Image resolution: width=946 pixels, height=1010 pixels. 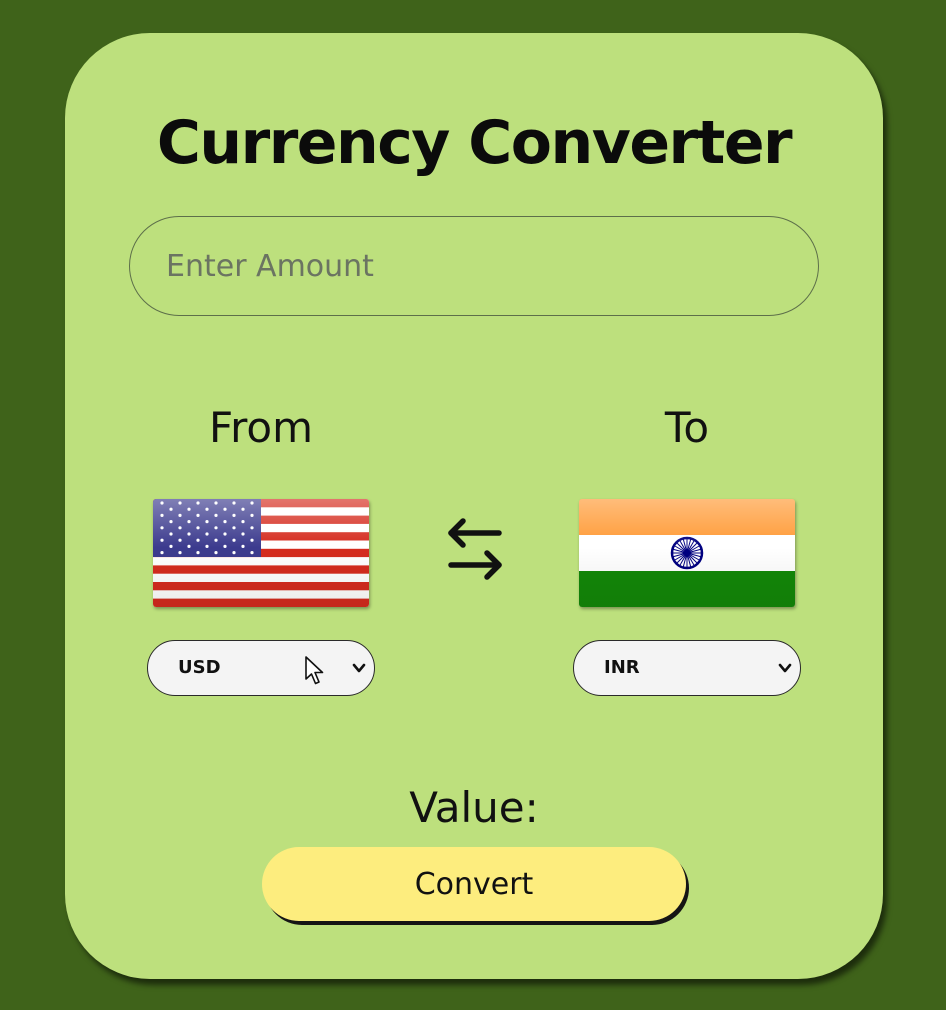 I want to click on to-currency-value: INR, so click(x=622, y=667).